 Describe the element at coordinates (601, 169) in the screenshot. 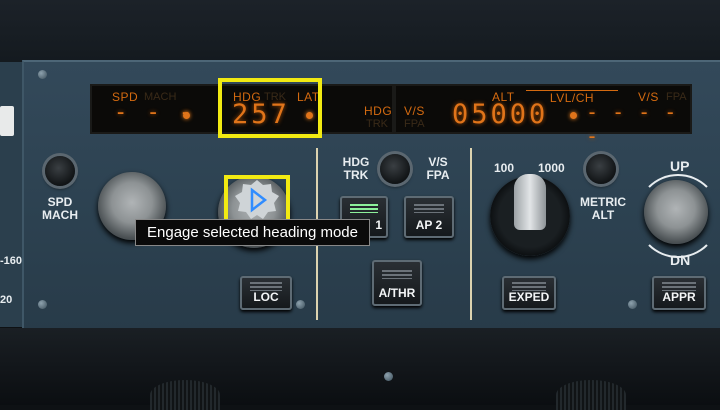

I see `metric-alt-button` at that location.